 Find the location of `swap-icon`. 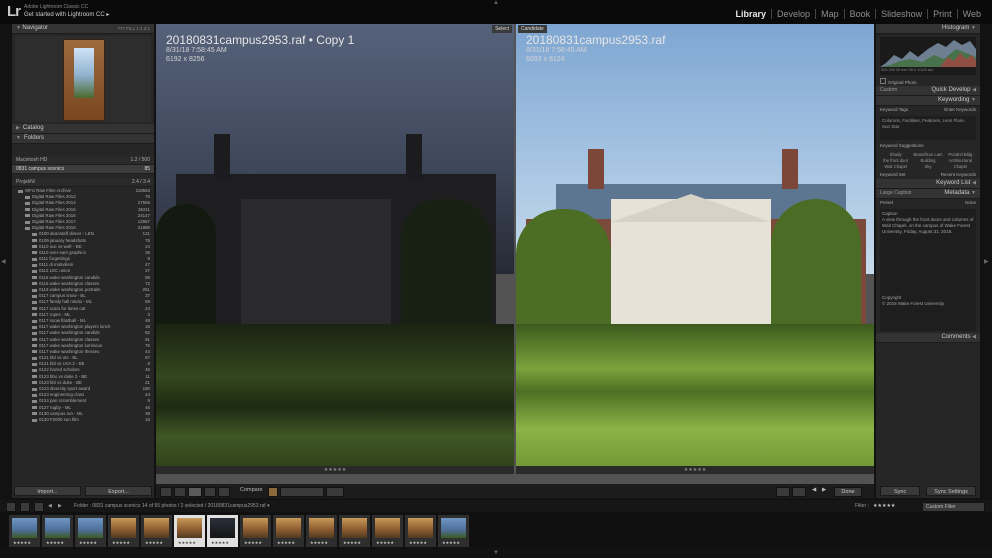

swap-icon is located at coordinates (783, 492).